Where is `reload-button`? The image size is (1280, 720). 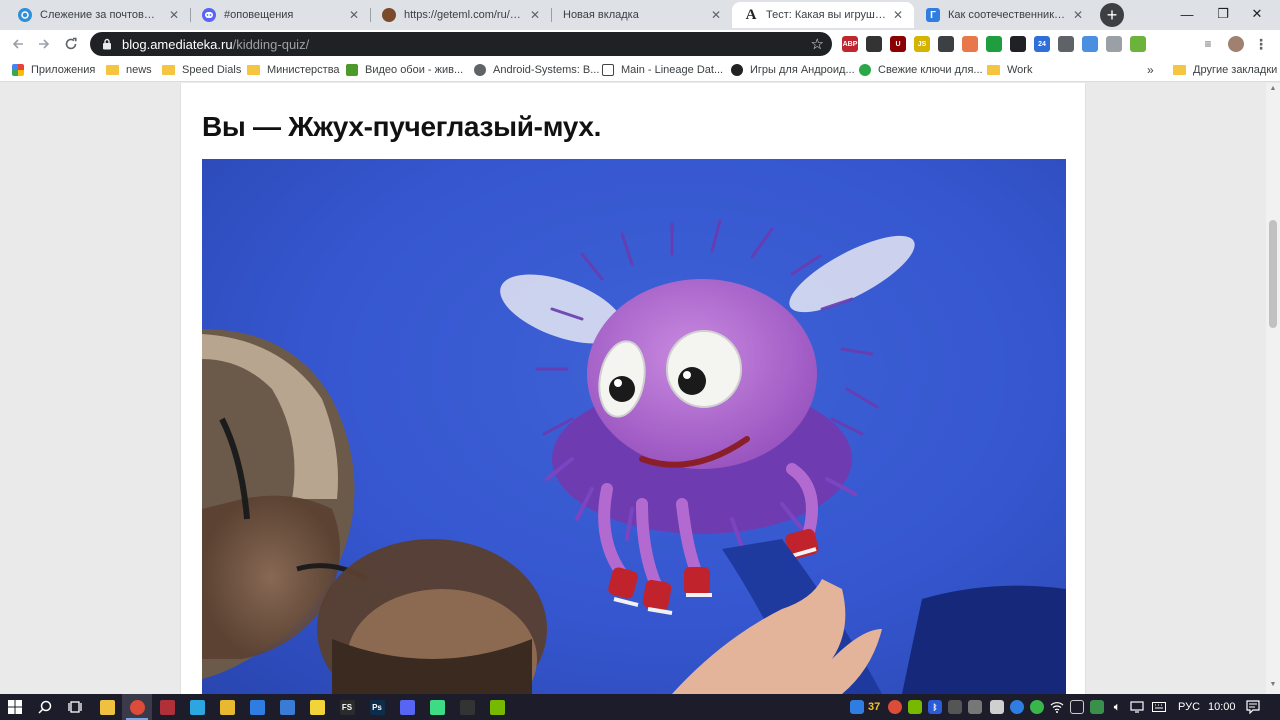
reload-button is located at coordinates (71, 44).